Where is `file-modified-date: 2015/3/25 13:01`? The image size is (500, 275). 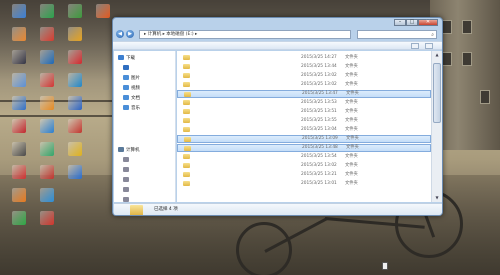 file-modified-date: 2015/3/25 13:01 is located at coordinates (319, 183).